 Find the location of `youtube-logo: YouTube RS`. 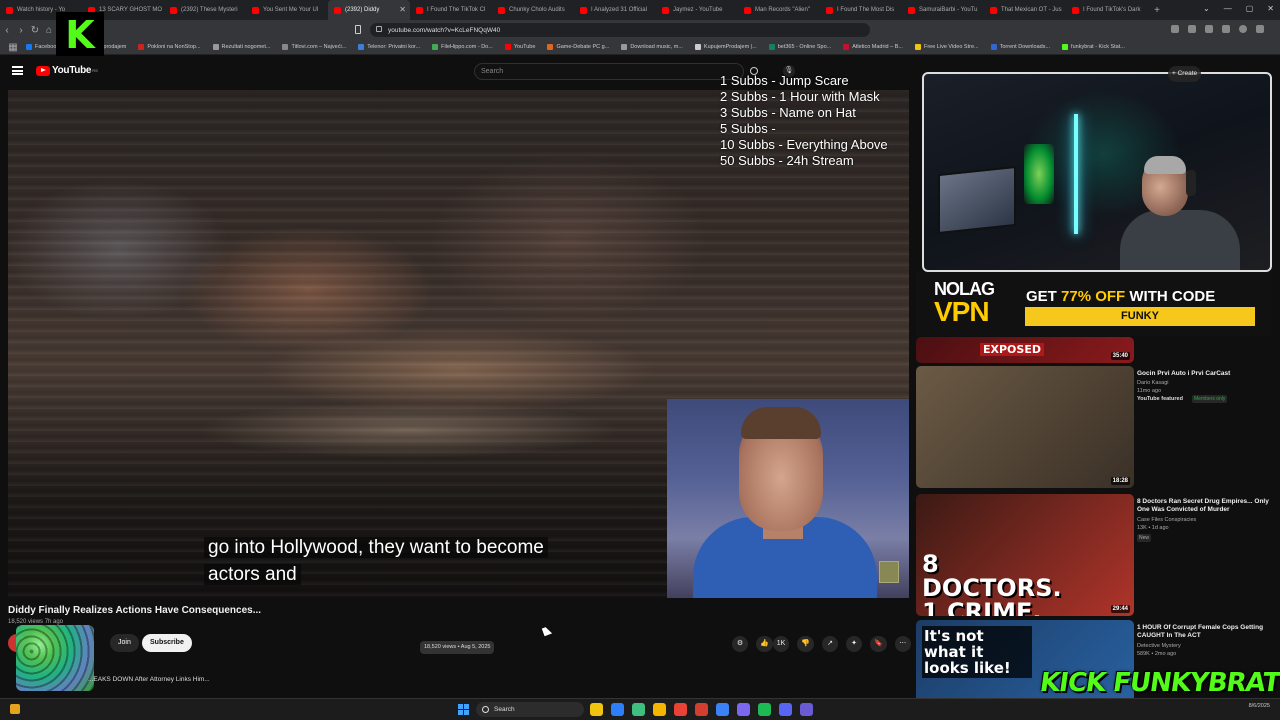

youtube-logo: YouTube RS is located at coordinates (67, 70).